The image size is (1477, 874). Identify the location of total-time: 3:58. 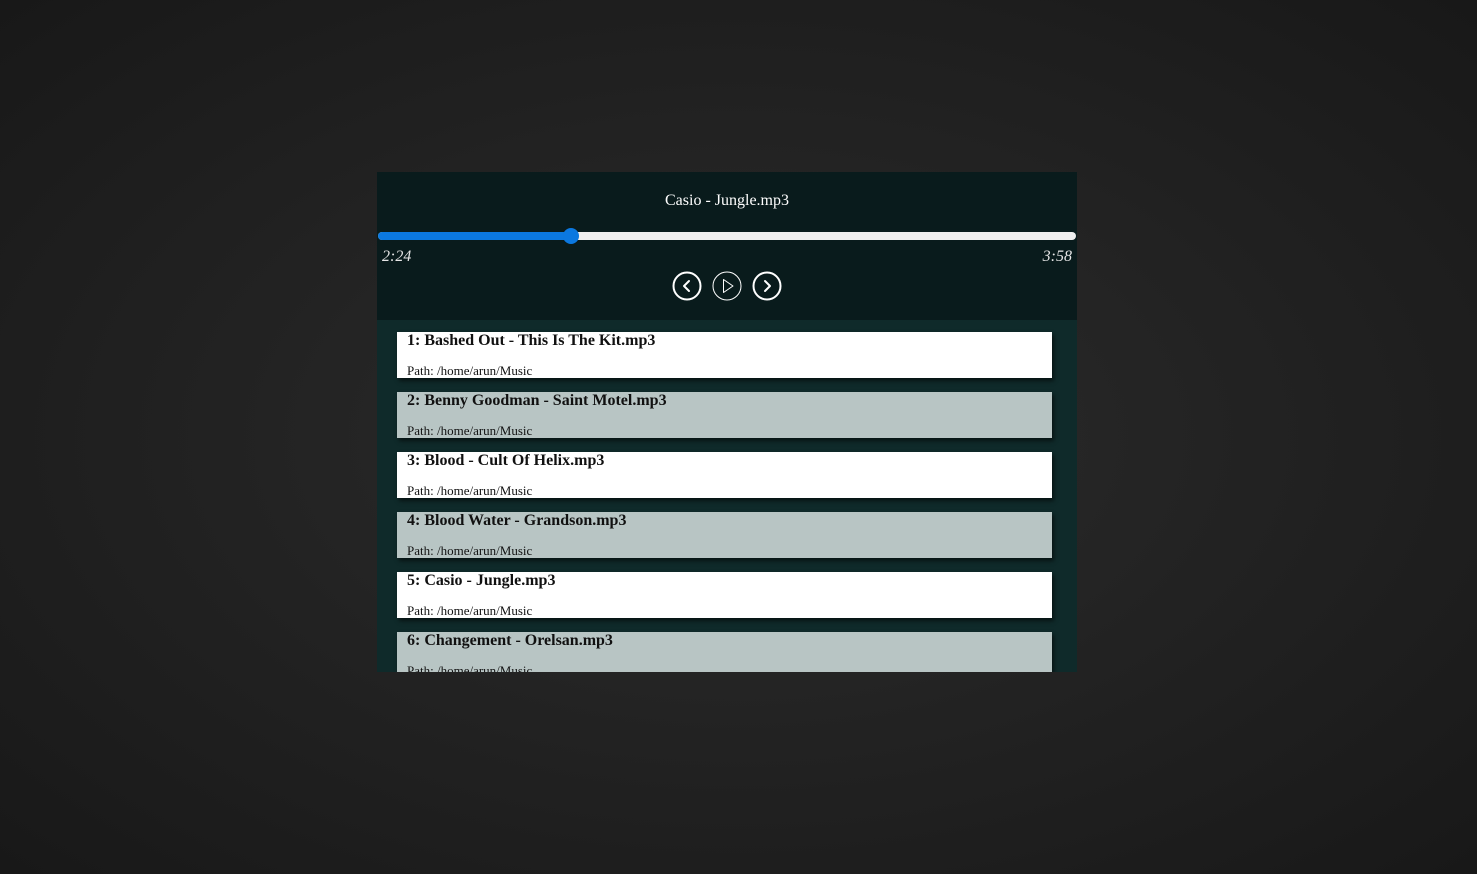
(1057, 256).